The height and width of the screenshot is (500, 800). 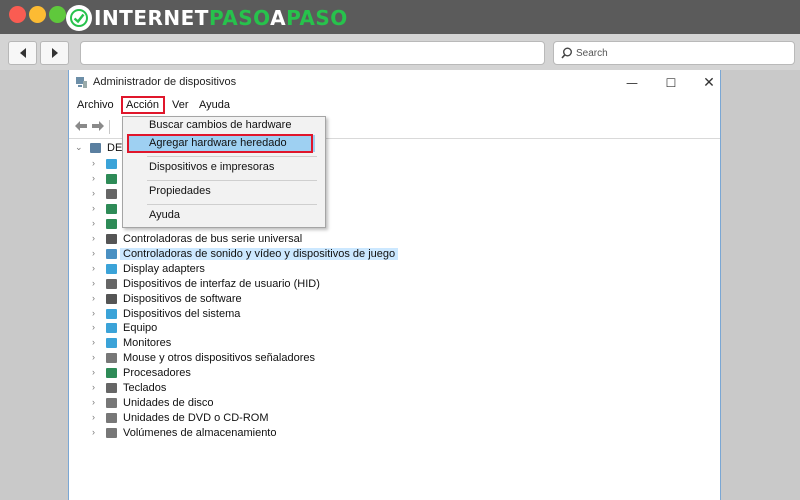 I want to click on tree-item: › Teclados, so click(x=369, y=388).